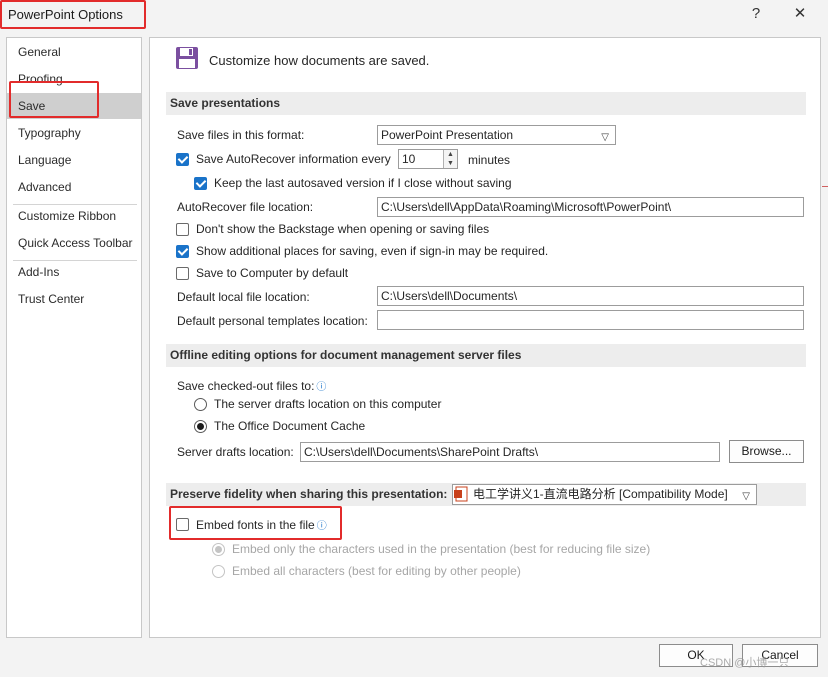 This screenshot has height=677, width=828. What do you see at coordinates (745, 663) in the screenshot?
I see `watermark-text: CSDN @小博一只` at bounding box center [745, 663].